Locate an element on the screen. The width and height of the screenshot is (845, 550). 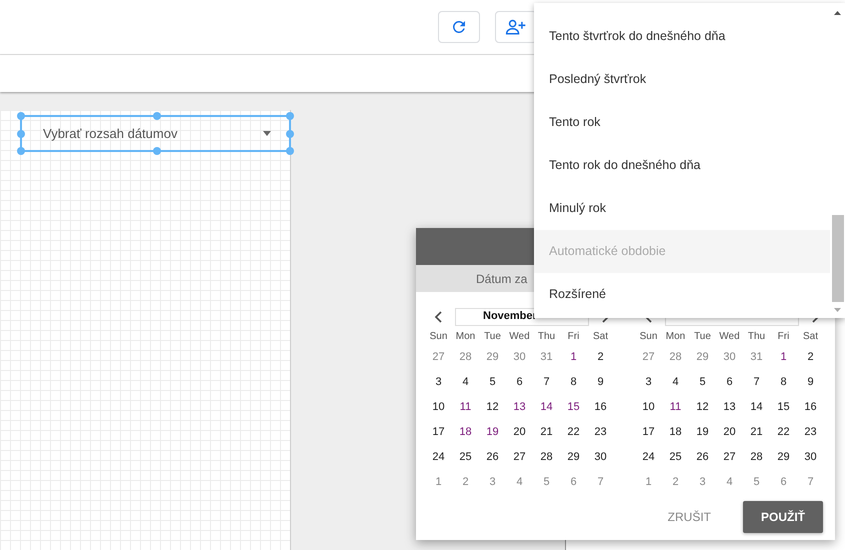
refresh-button is located at coordinates (459, 27).